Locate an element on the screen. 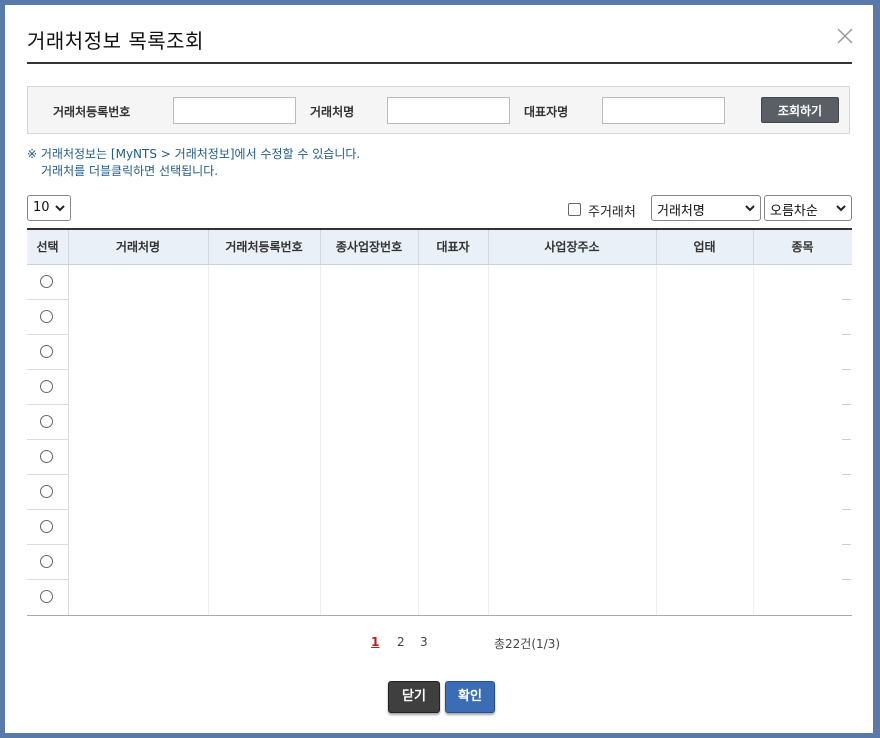 The height and width of the screenshot is (738, 880). close-icon is located at coordinates (845, 36).